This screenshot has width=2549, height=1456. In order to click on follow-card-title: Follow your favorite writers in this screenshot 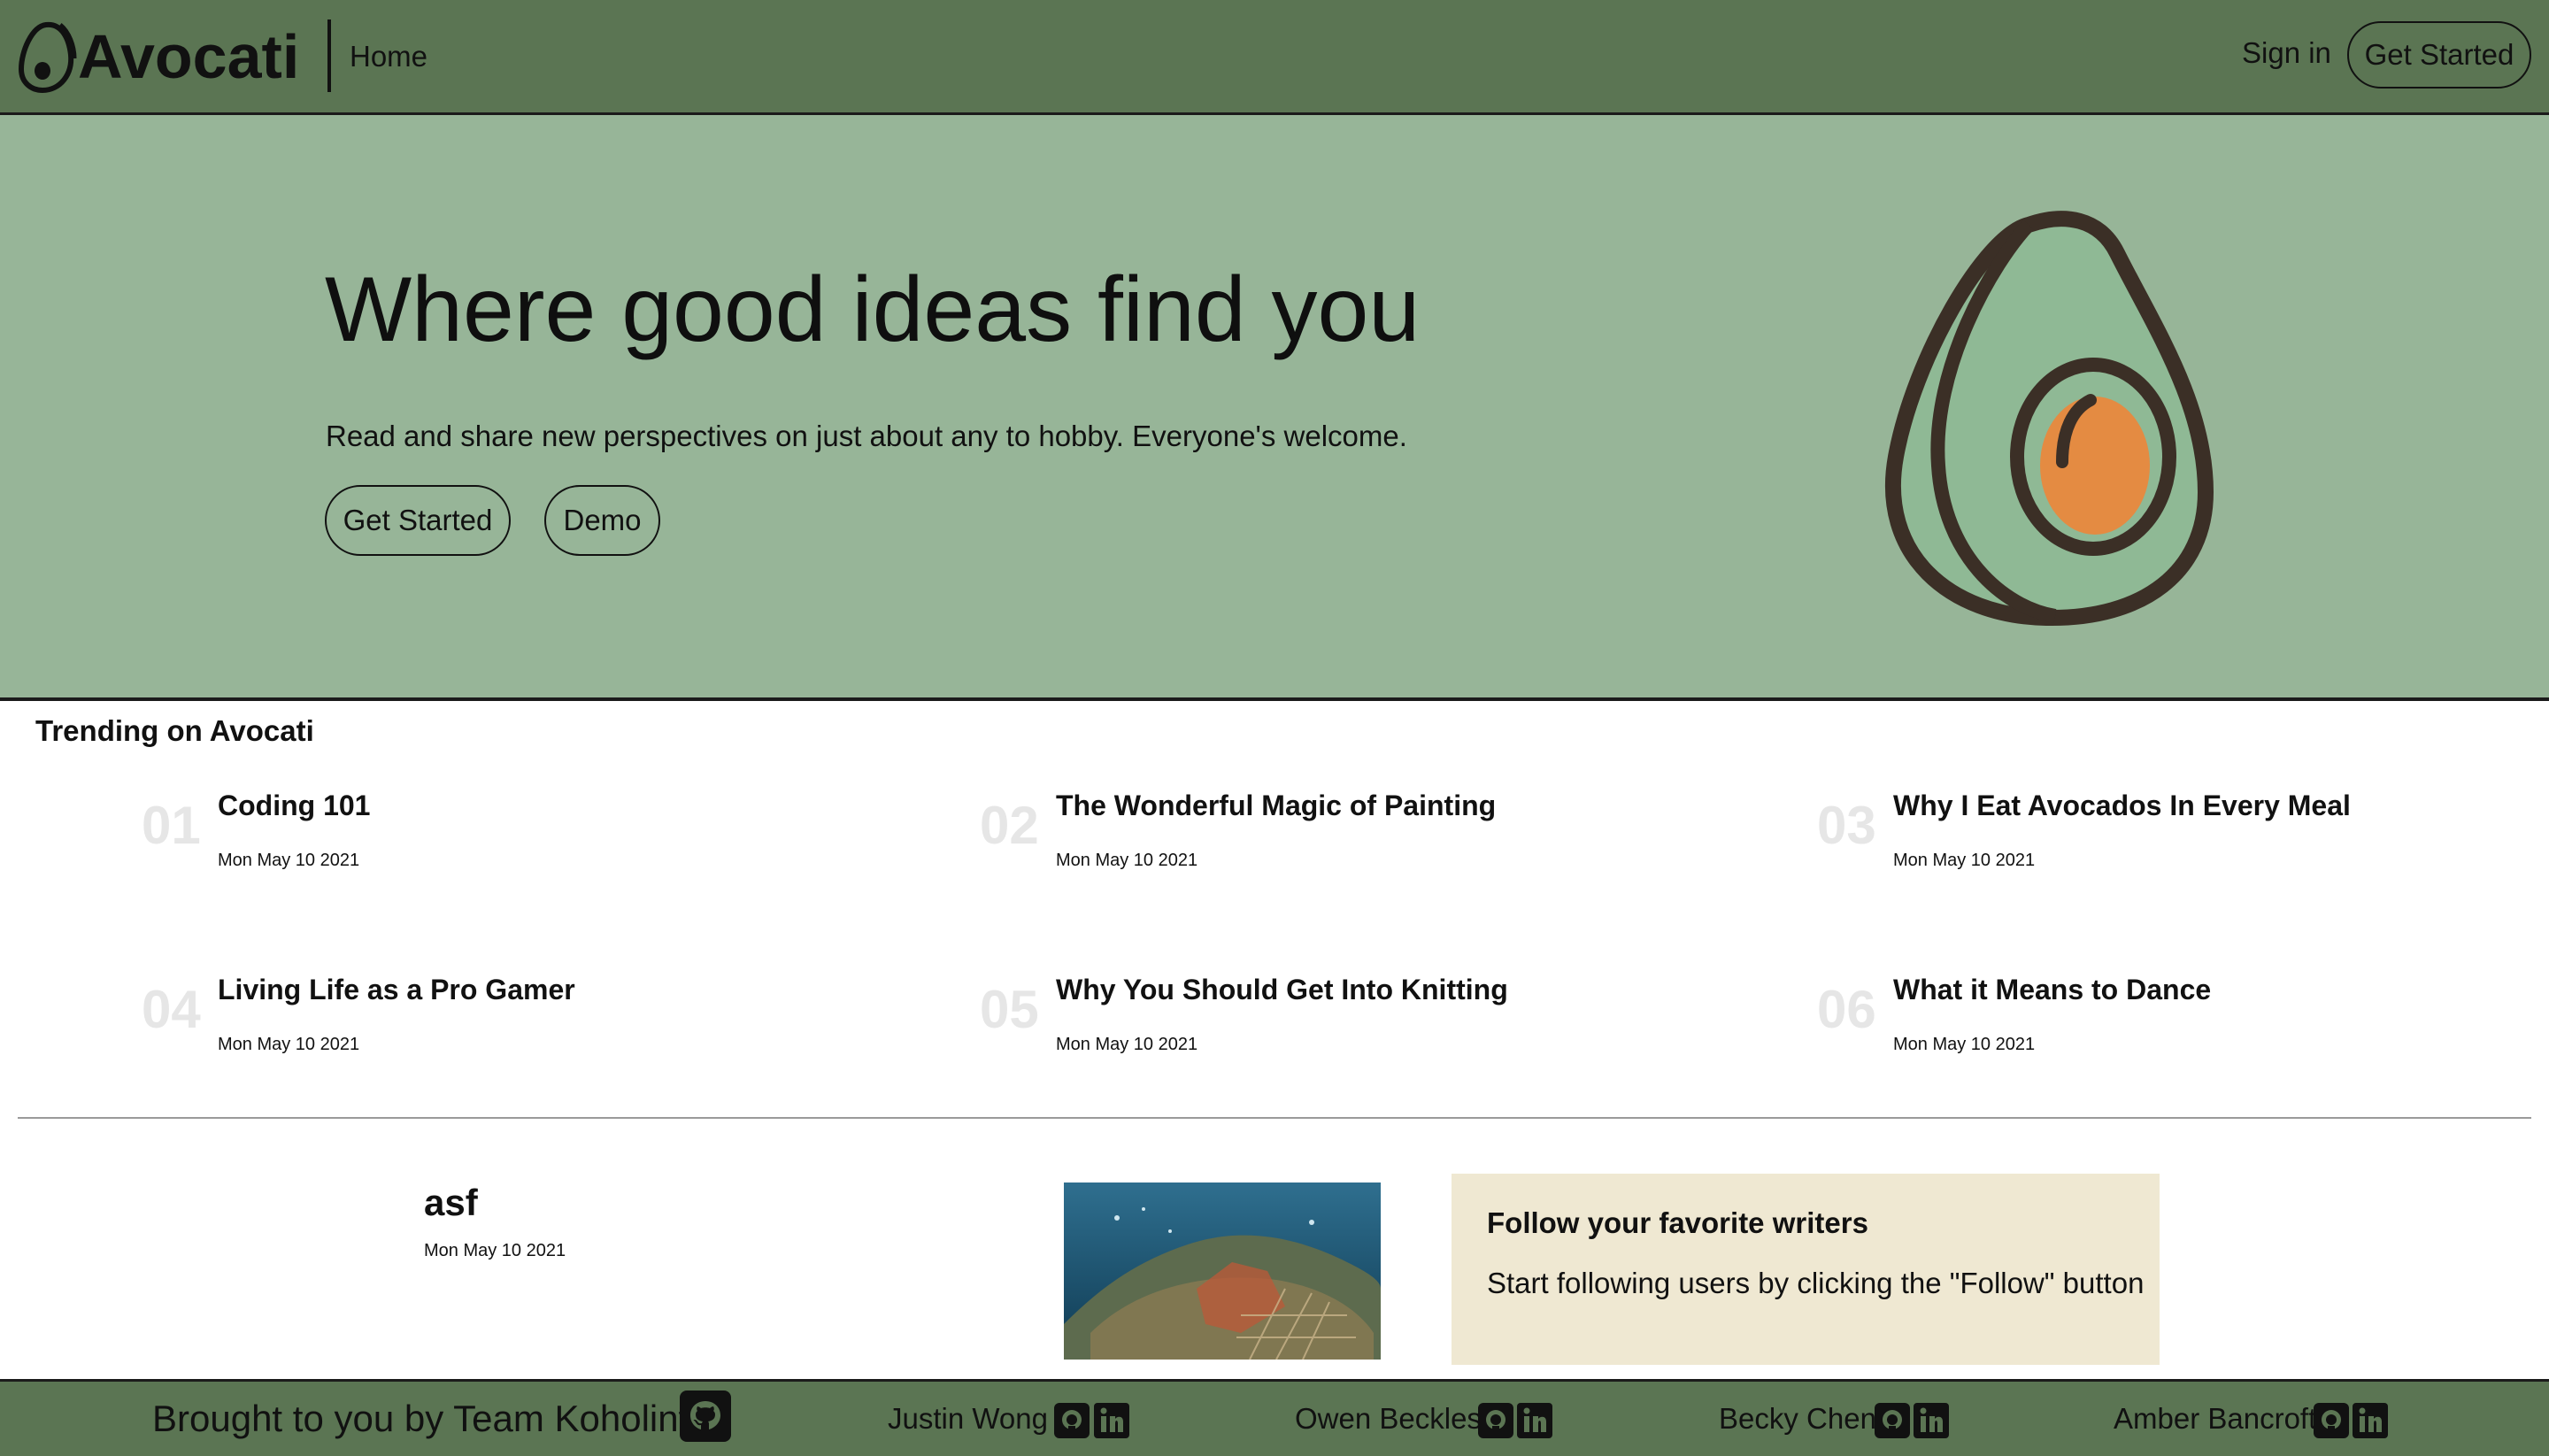, I will do `click(1678, 1222)`.